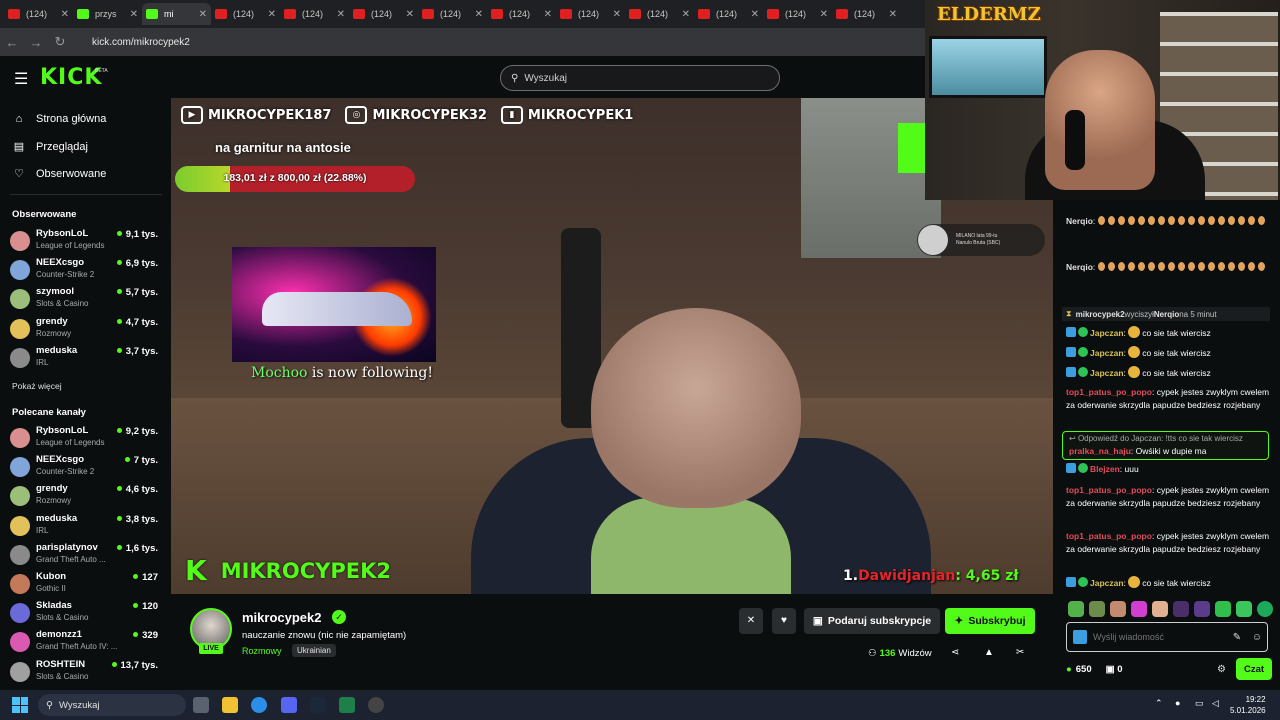  What do you see at coordinates (60, 42) in the screenshot?
I see `reload-icon: ↻` at bounding box center [60, 42].